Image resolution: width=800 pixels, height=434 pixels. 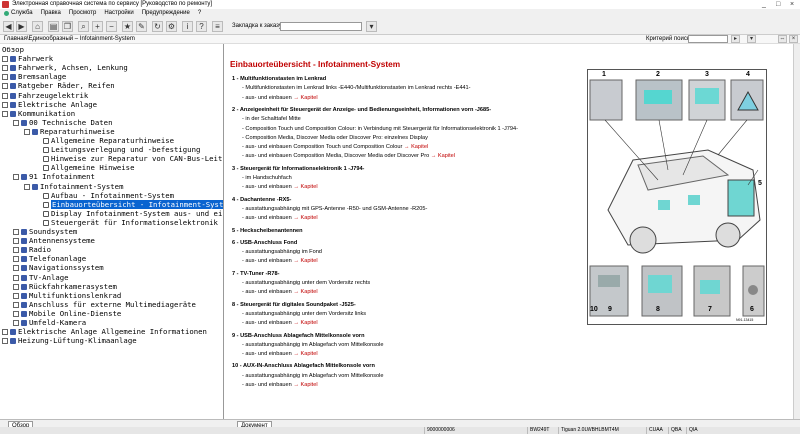 What do you see at coordinates (54, 176) in the screenshot?
I see `tree-node: 91 Infotainment` at bounding box center [54, 176].